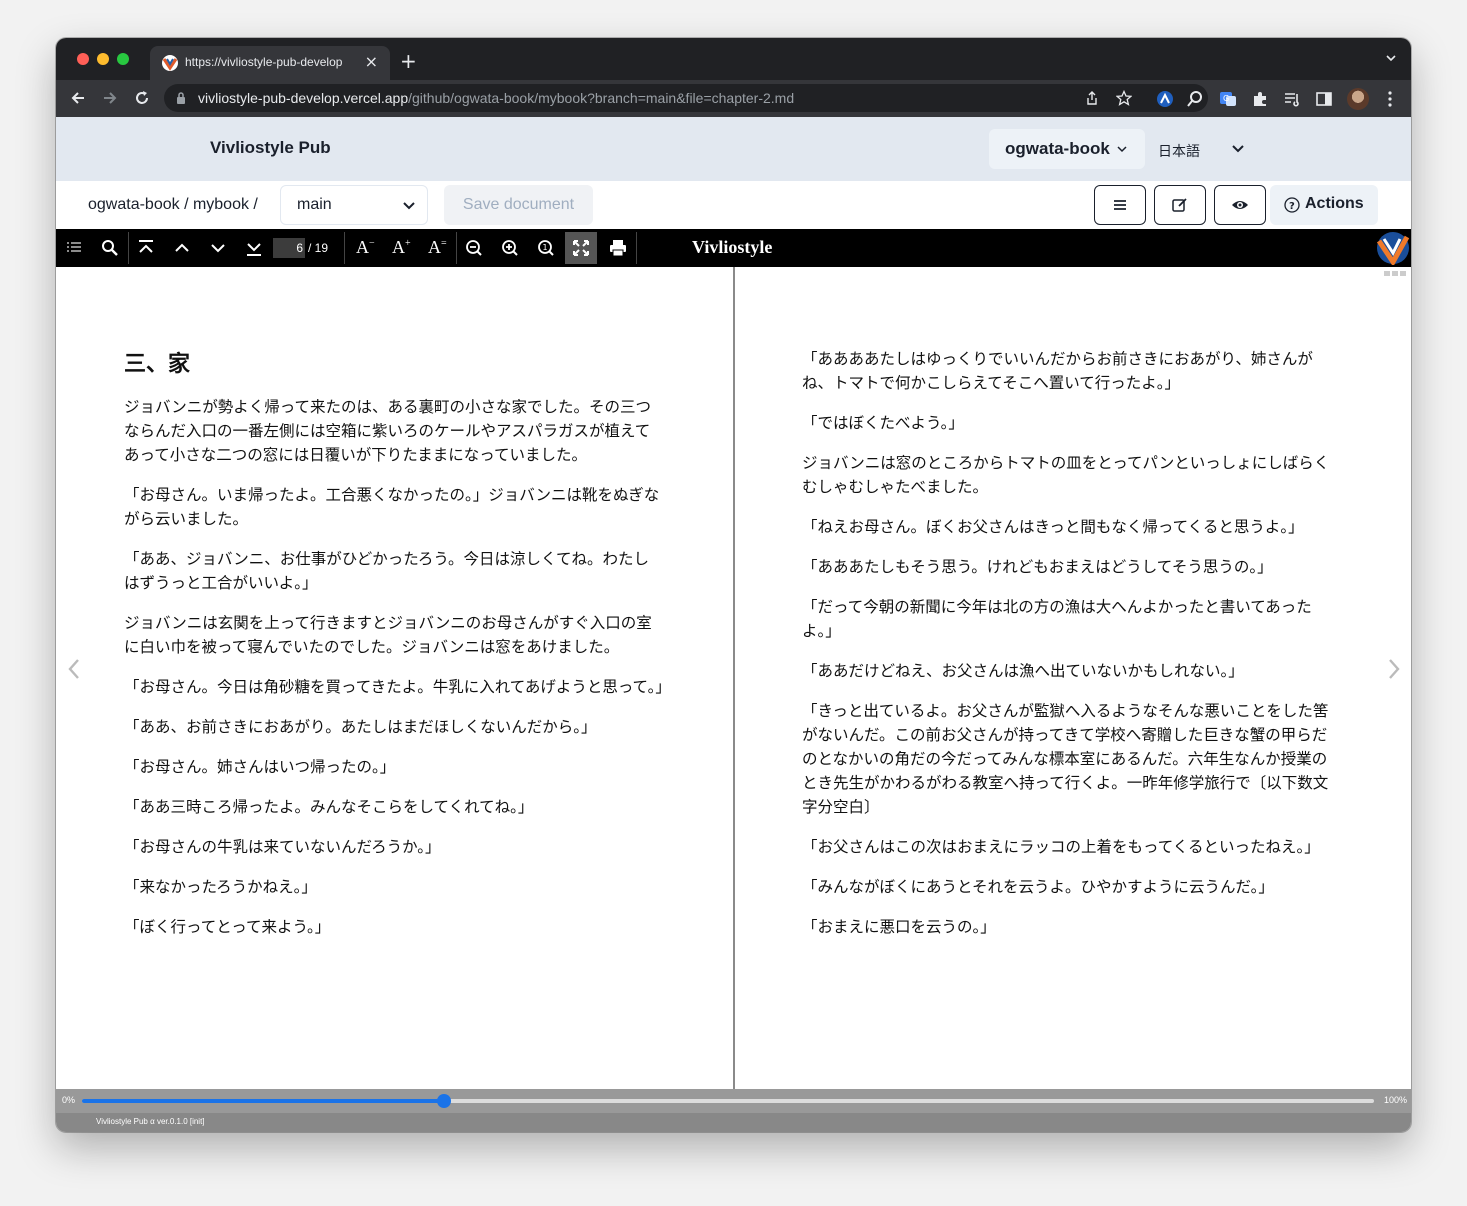  What do you see at coordinates (170, 63) in the screenshot?
I see `vivliostyle-favicon-icon` at bounding box center [170, 63].